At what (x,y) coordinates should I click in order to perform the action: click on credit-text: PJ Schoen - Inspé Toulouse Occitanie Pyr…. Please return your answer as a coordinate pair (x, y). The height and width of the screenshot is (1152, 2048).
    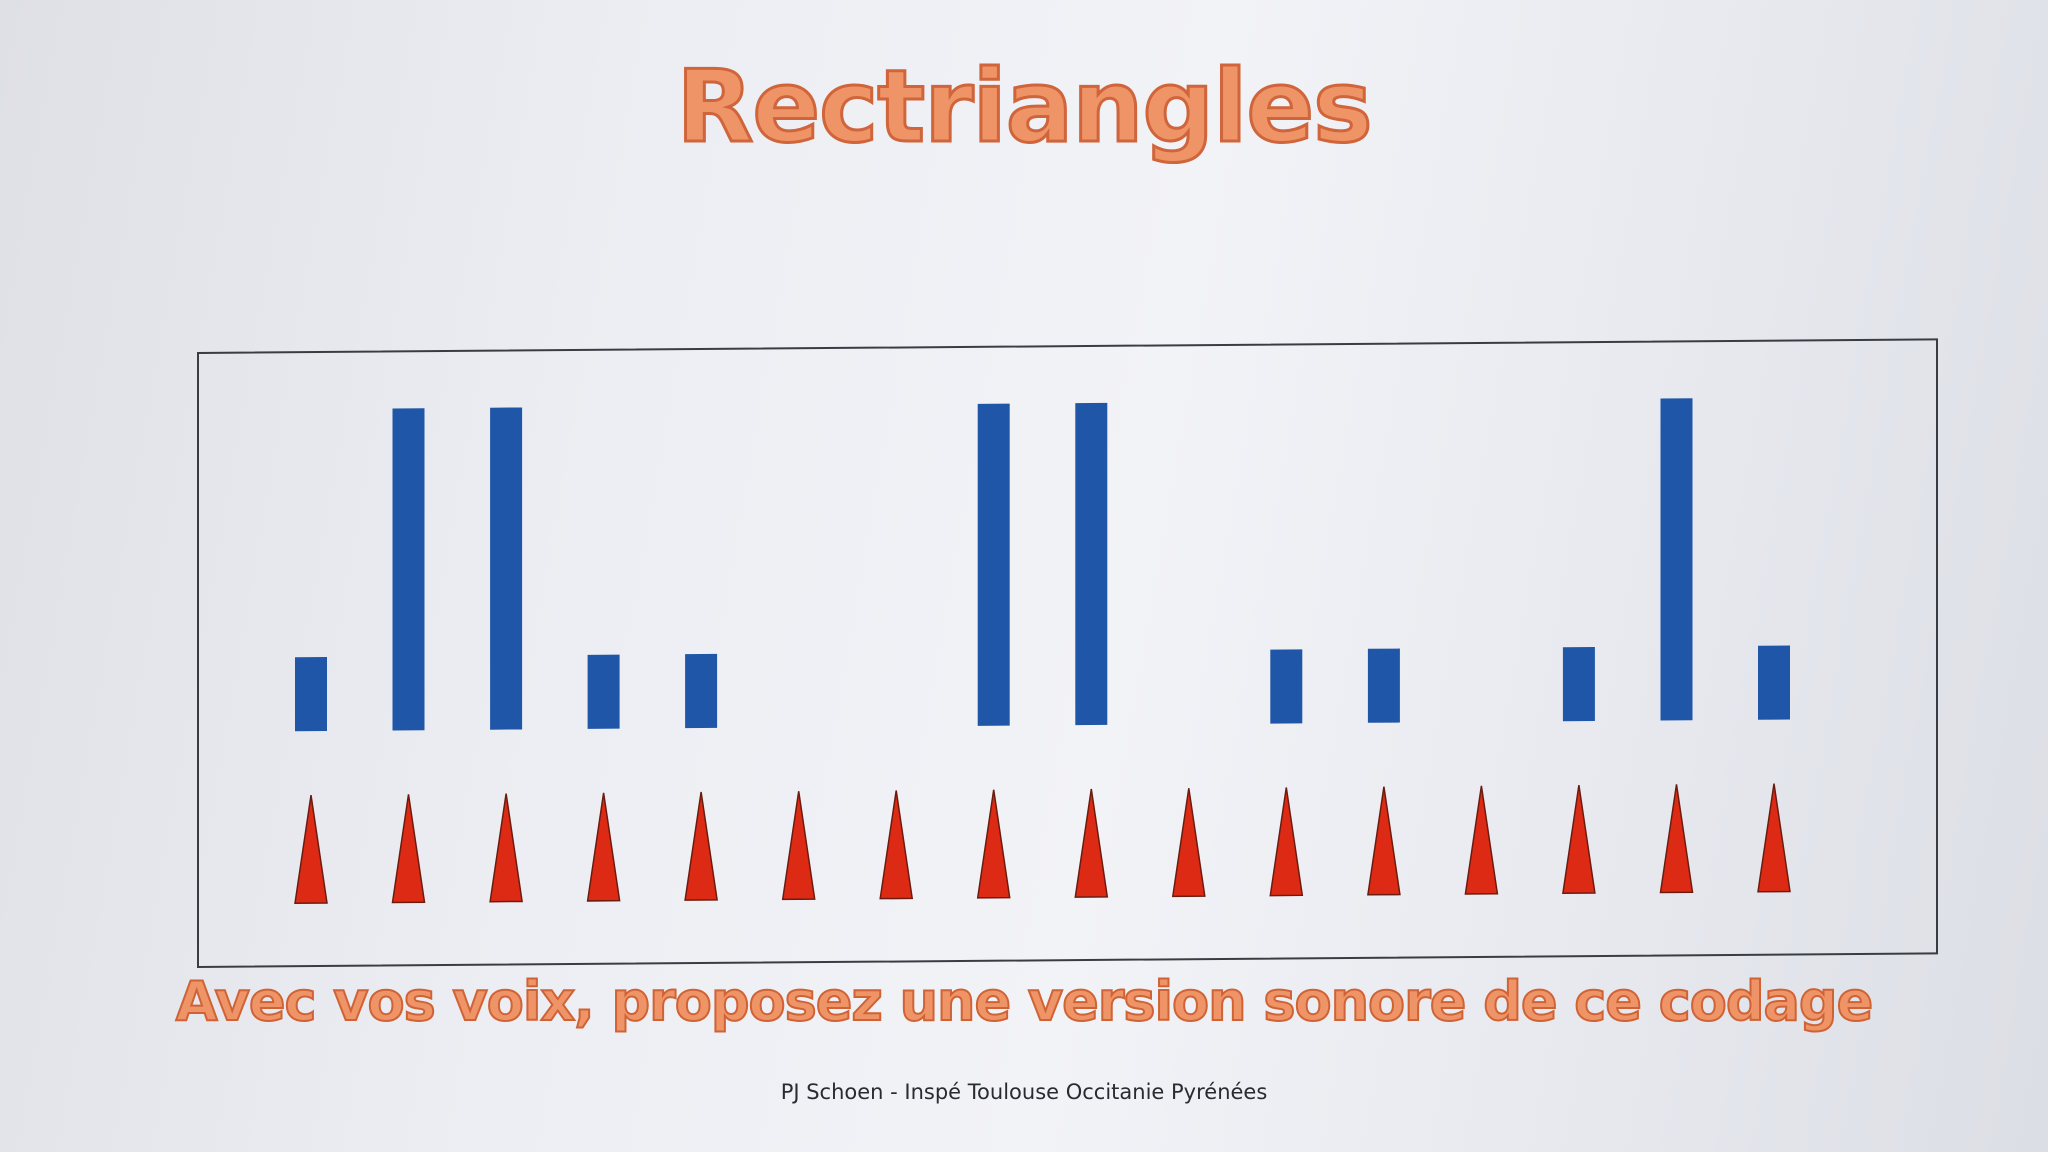
    Looking at the image, I should click on (1024, 1092).